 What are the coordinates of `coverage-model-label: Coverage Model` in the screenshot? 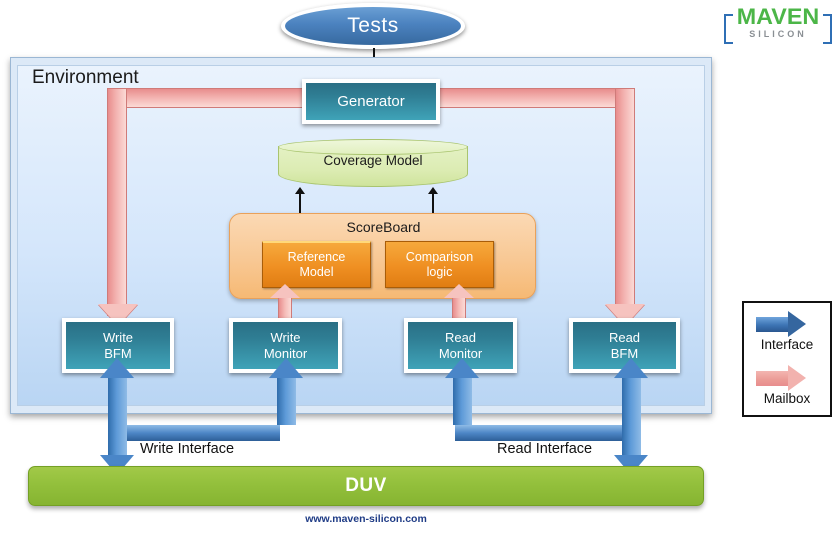 It's located at (373, 160).